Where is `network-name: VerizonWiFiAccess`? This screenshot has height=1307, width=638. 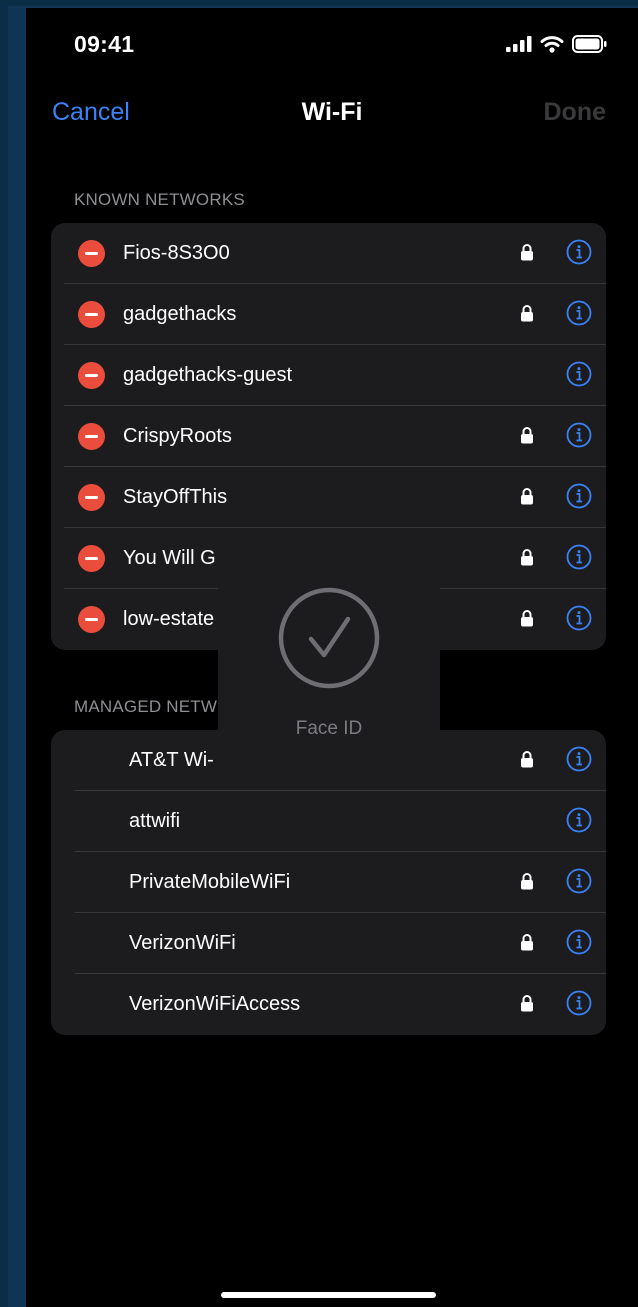
network-name: VerizonWiFiAccess is located at coordinates (215, 1004).